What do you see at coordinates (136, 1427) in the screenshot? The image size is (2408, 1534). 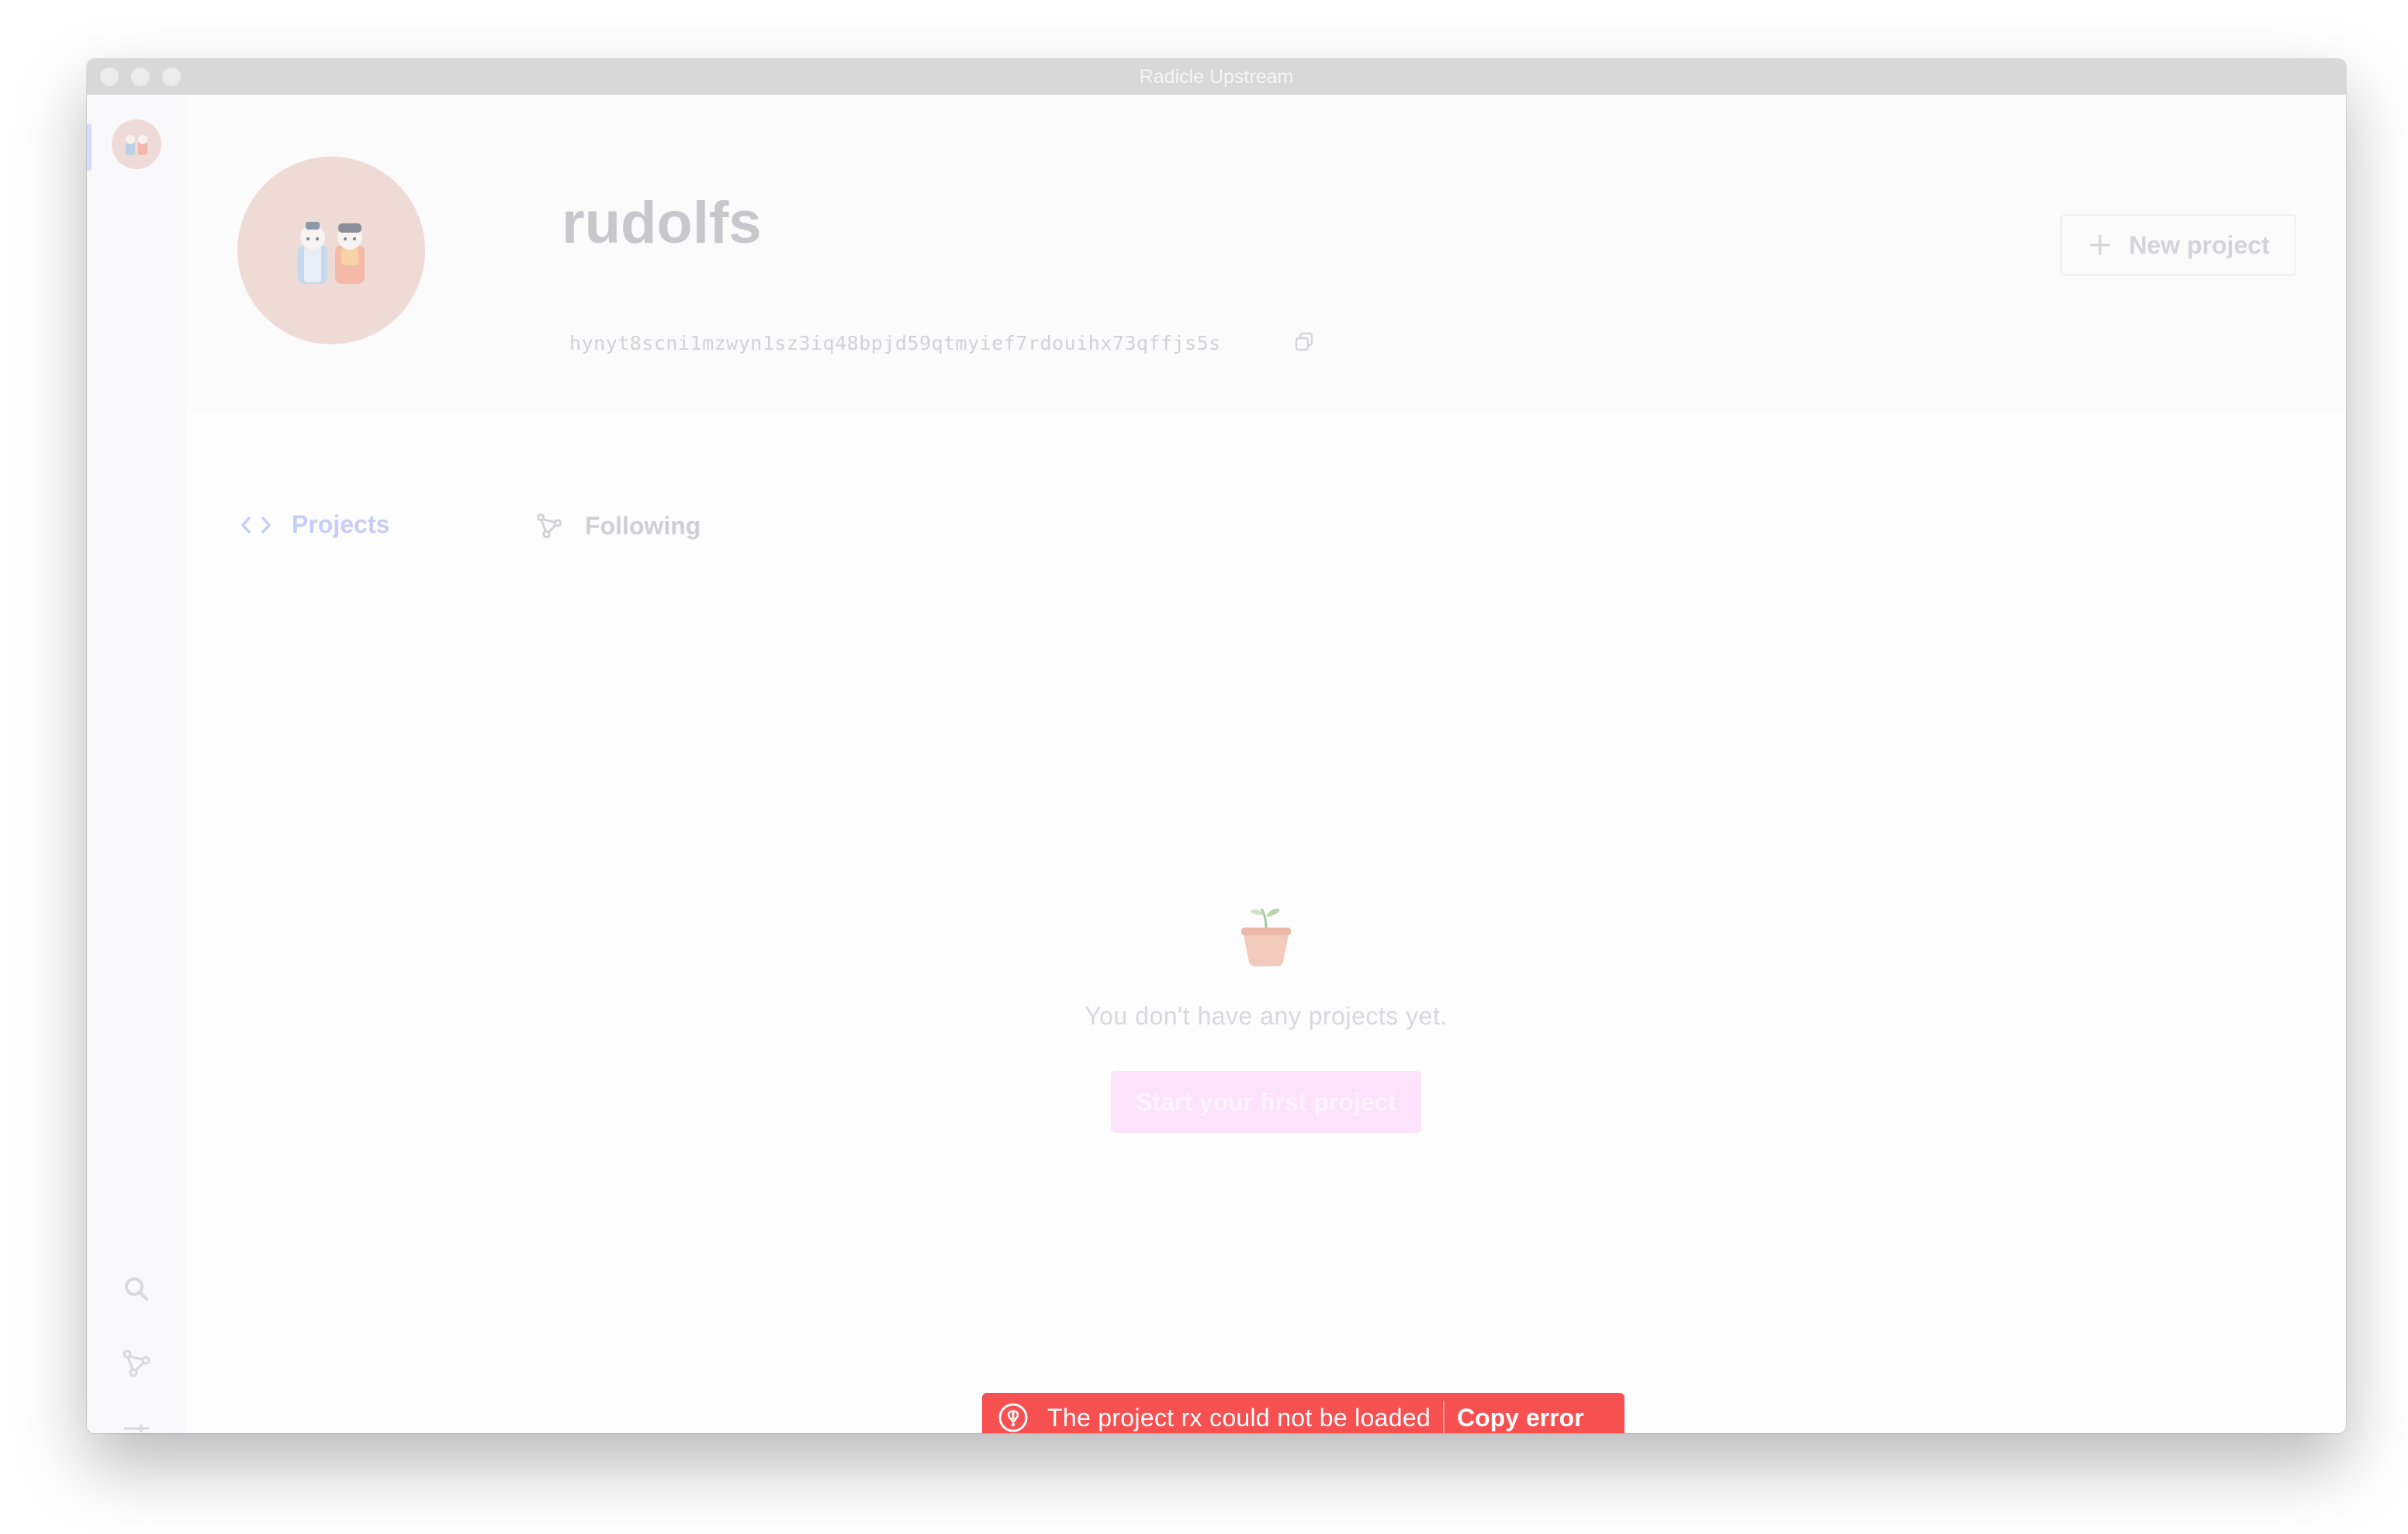 I see `settings-sliders-icon` at bounding box center [136, 1427].